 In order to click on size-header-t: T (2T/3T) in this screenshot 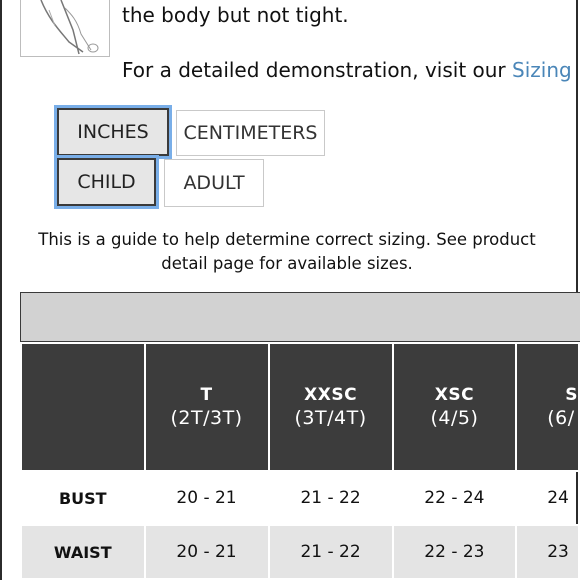, I will do `click(206, 407)`.